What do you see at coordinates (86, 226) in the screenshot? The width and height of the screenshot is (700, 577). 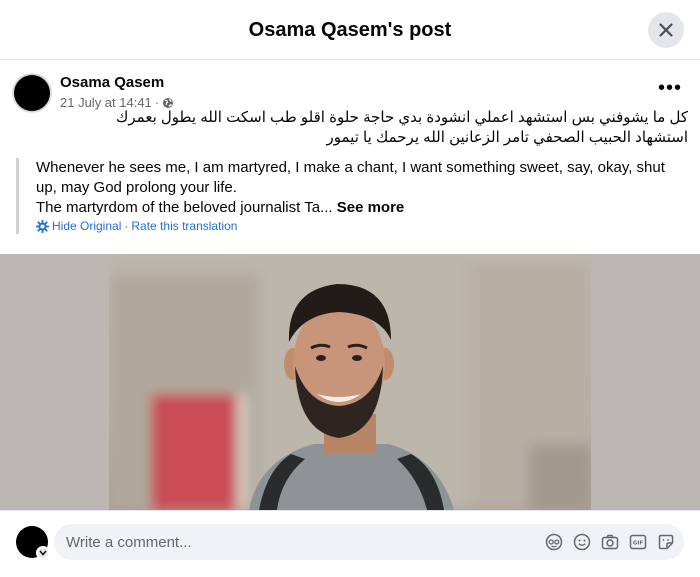 I see `hide-original-link: Hide Original` at bounding box center [86, 226].